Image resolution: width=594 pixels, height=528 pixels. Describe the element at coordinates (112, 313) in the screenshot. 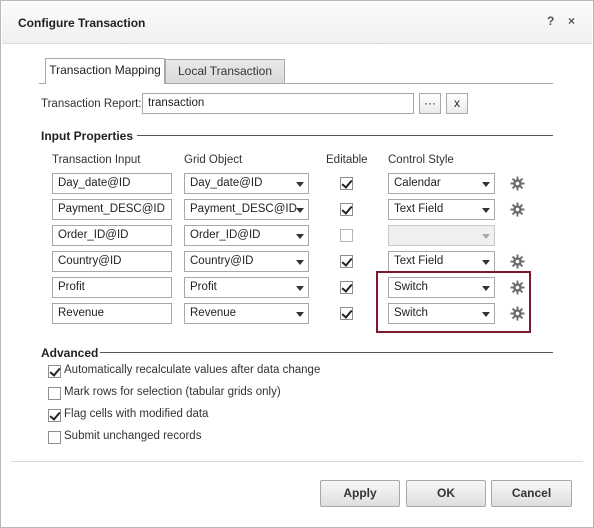

I see `transaction-input-field: Revenue` at that location.